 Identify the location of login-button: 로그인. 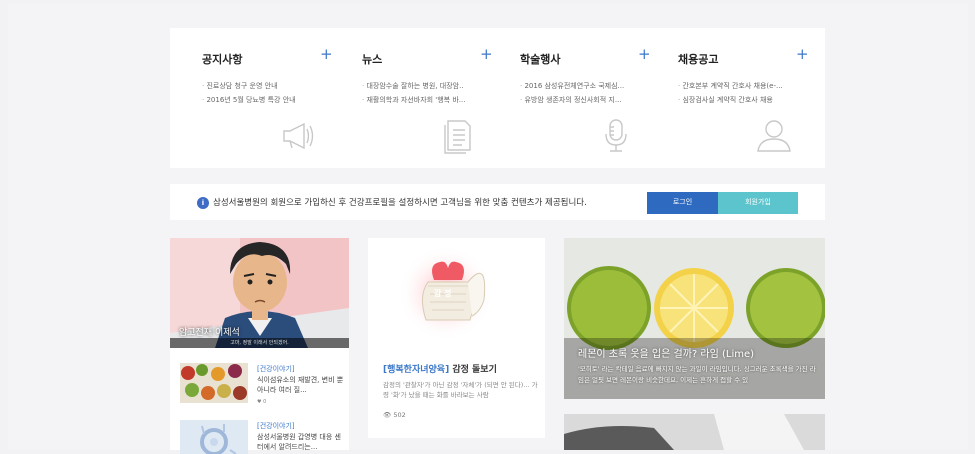
(682, 203).